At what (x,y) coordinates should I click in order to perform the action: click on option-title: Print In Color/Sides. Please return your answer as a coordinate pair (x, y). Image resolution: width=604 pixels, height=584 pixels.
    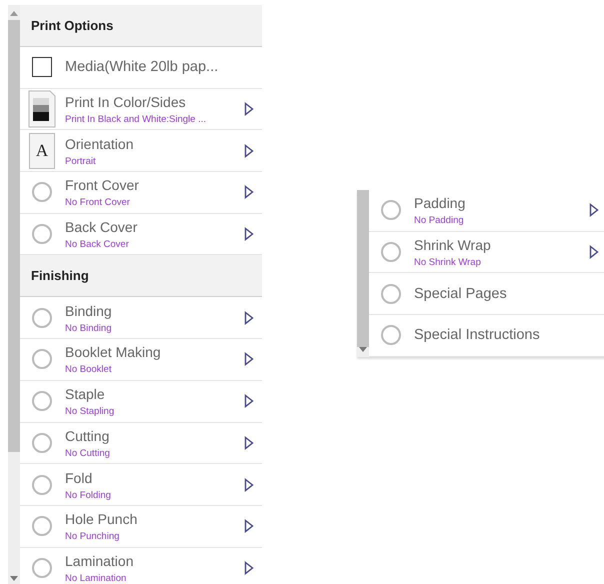
    Looking at the image, I should click on (125, 102).